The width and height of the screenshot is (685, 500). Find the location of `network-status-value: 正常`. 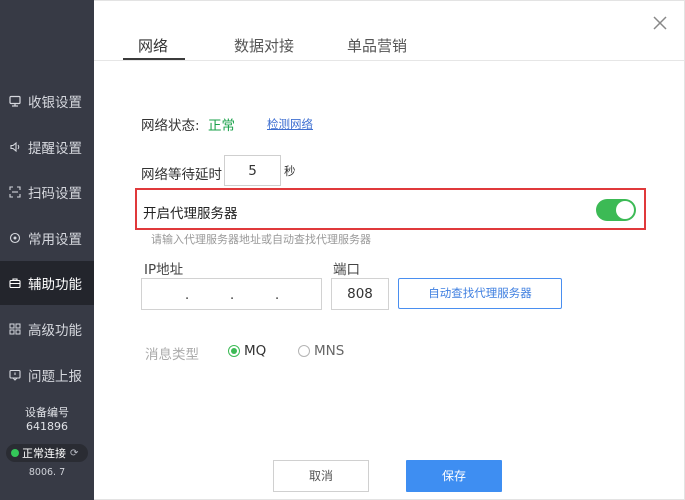

network-status-value: 正常 is located at coordinates (221, 126).